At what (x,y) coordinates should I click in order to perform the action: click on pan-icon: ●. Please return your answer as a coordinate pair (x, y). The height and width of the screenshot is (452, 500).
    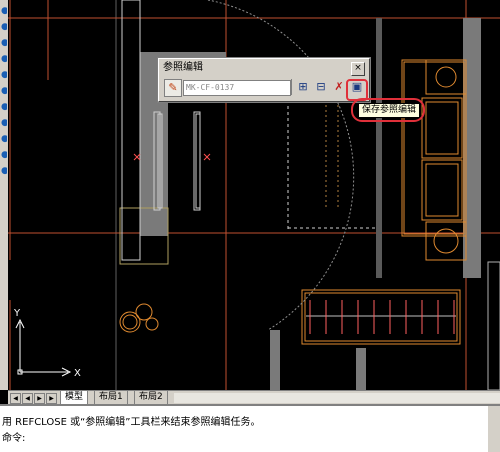
    Looking at the image, I should click on (4, 11).